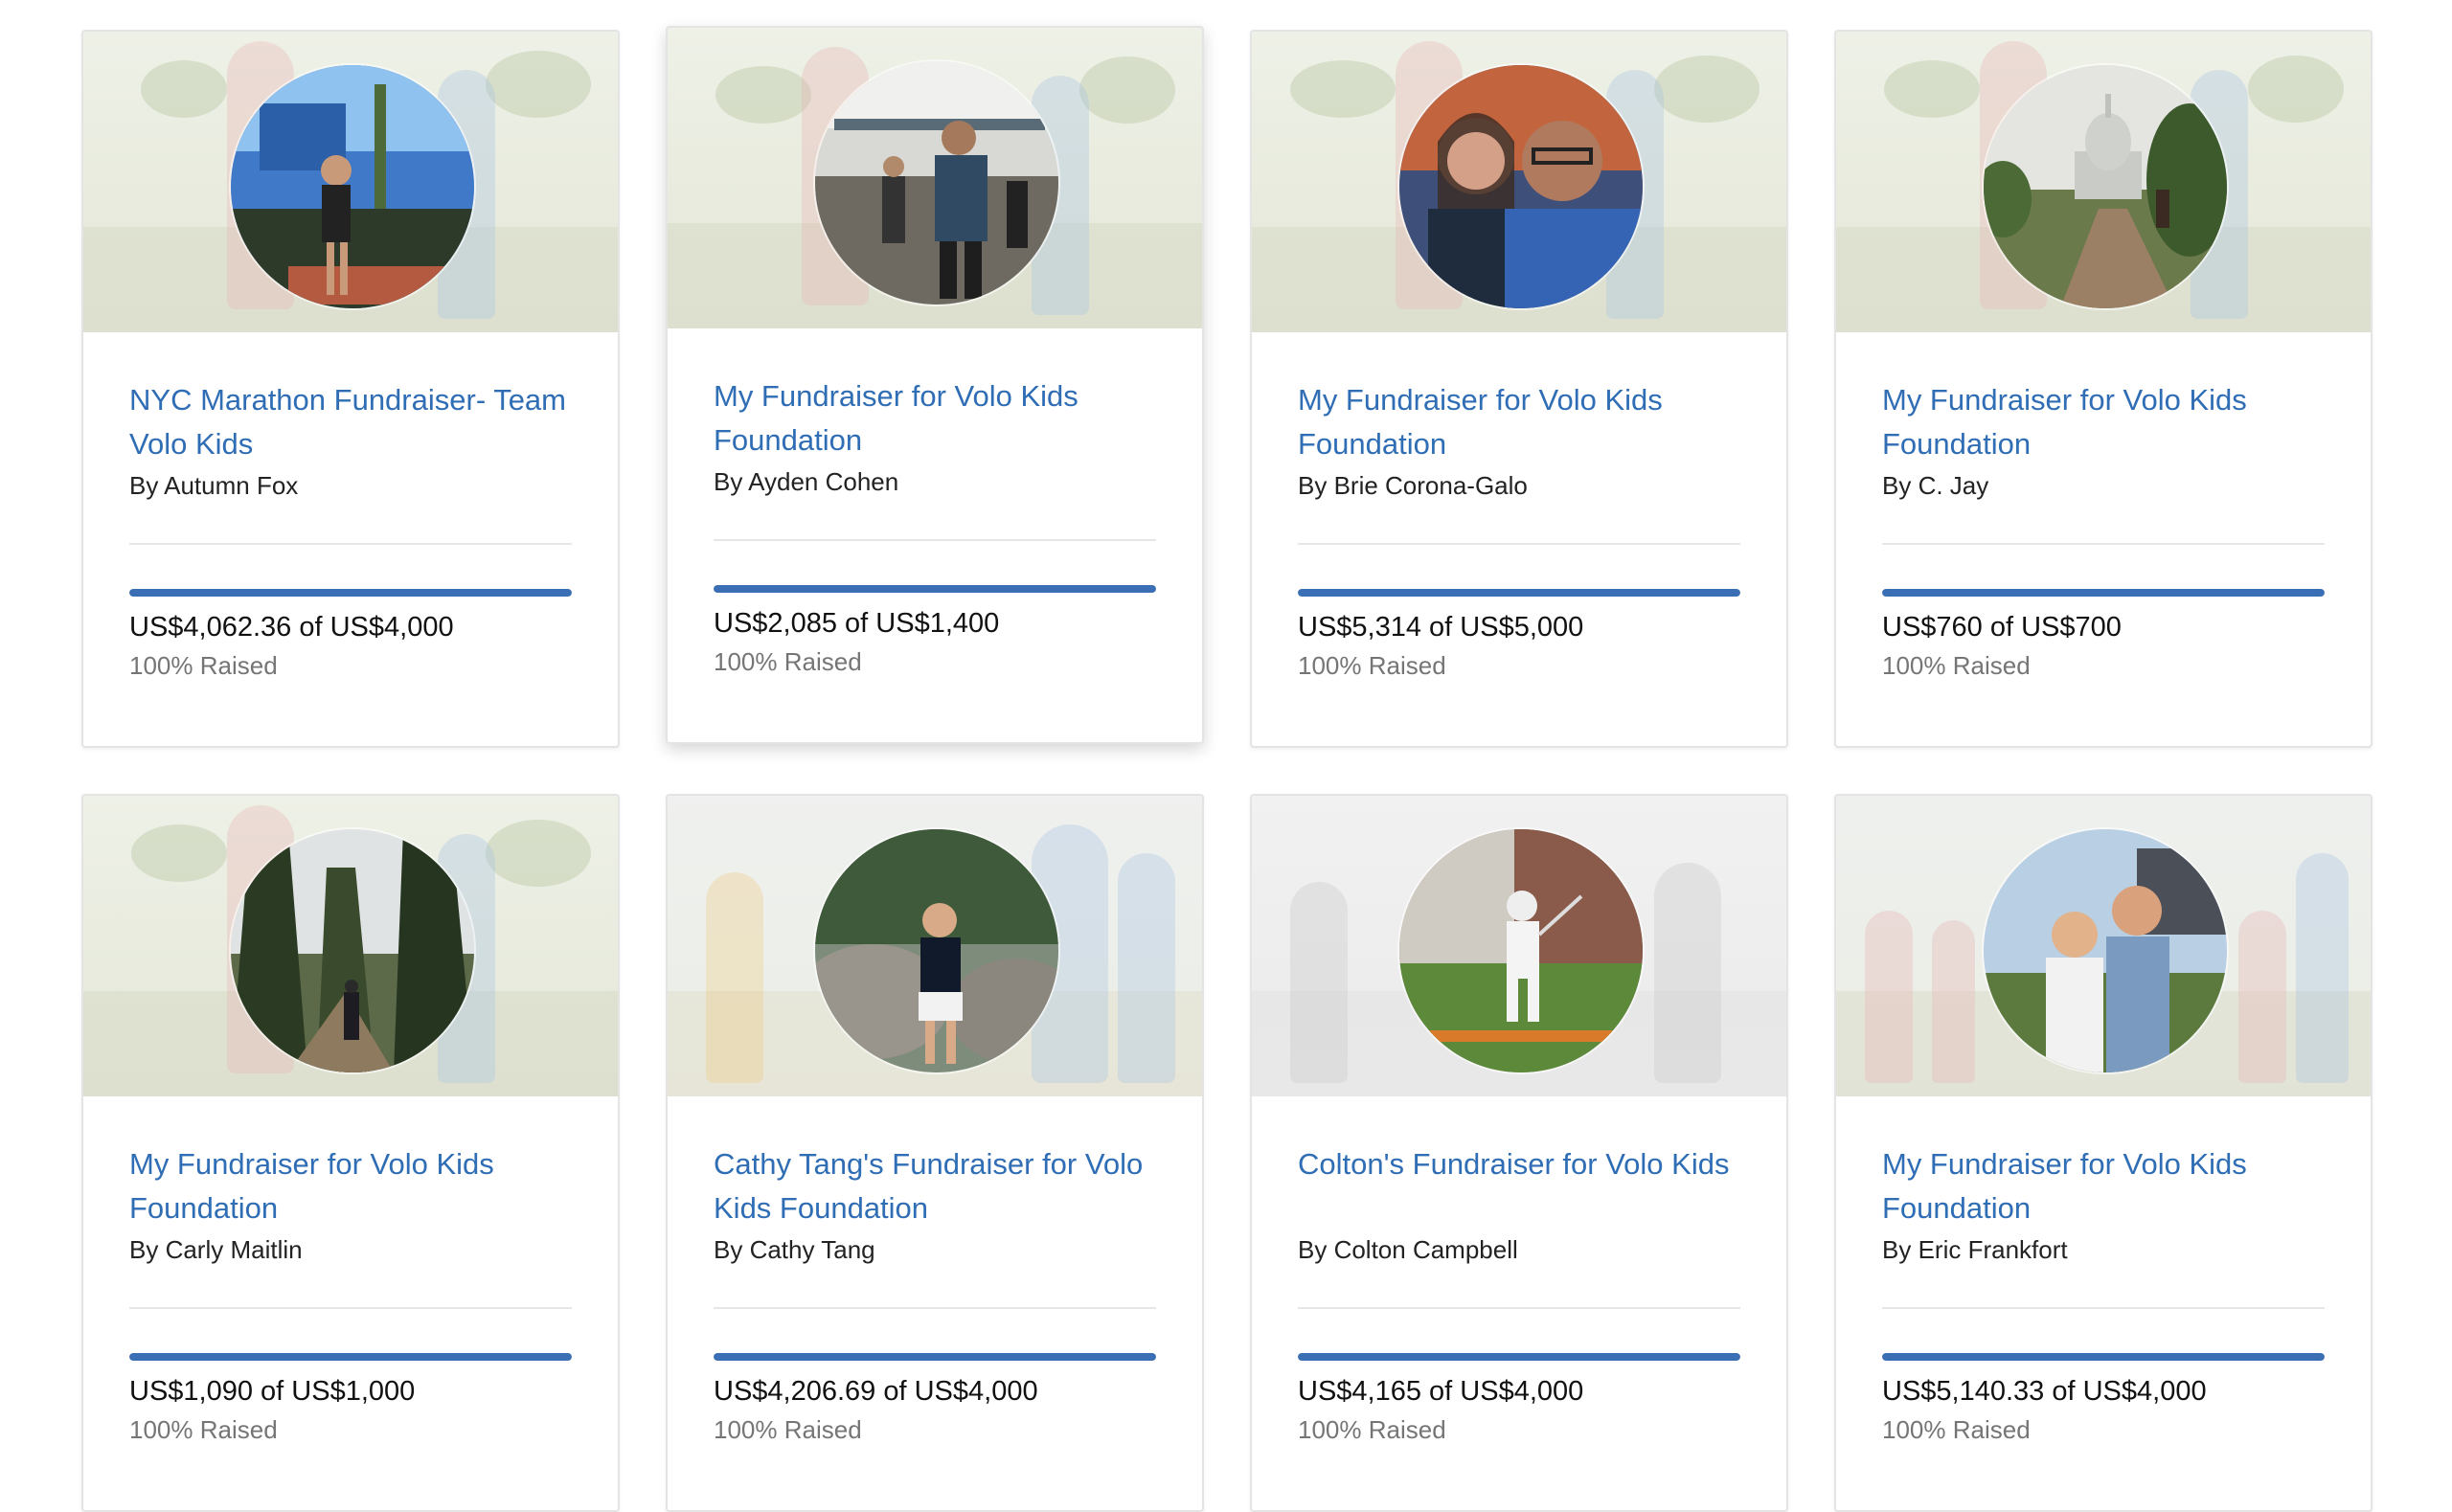 This screenshot has height=1512, width=2452. Describe the element at coordinates (857, 623) in the screenshot. I see `amount-raised: US$2,085 of US$1,400` at that location.